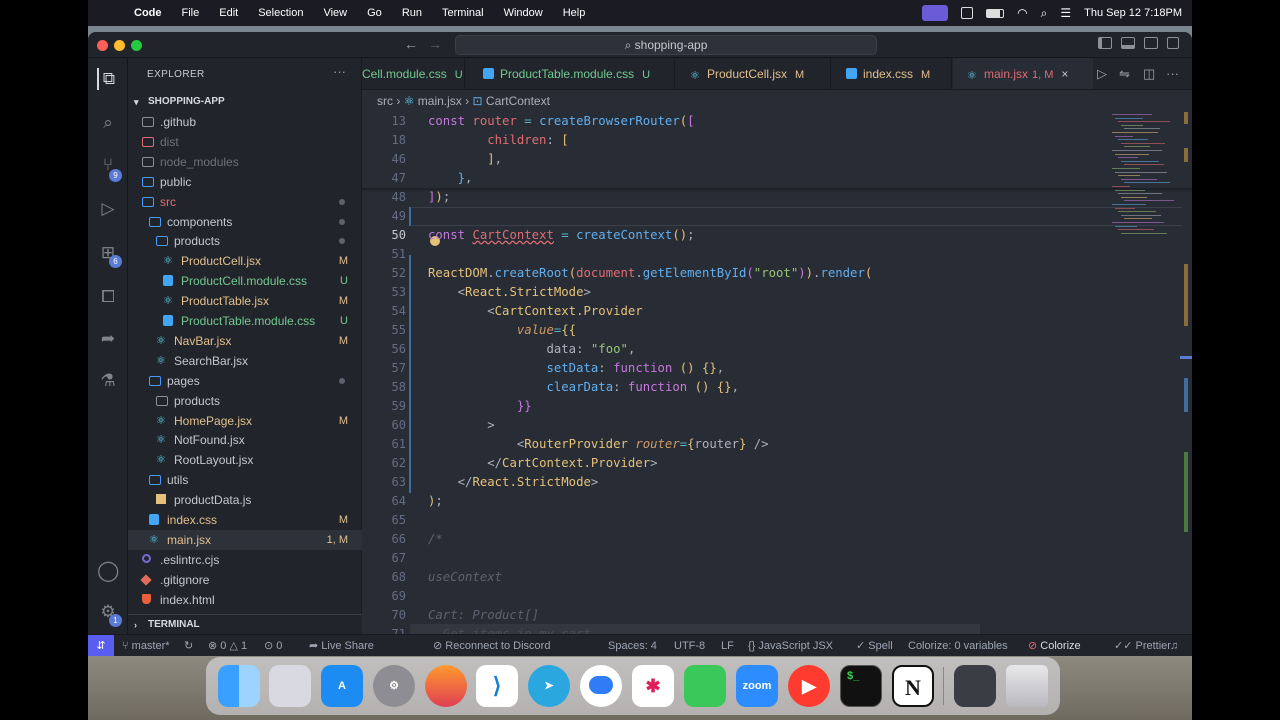 This screenshot has height=720, width=1280. What do you see at coordinates (108, 123) in the screenshot?
I see `search-view-icon: ⌕` at bounding box center [108, 123].